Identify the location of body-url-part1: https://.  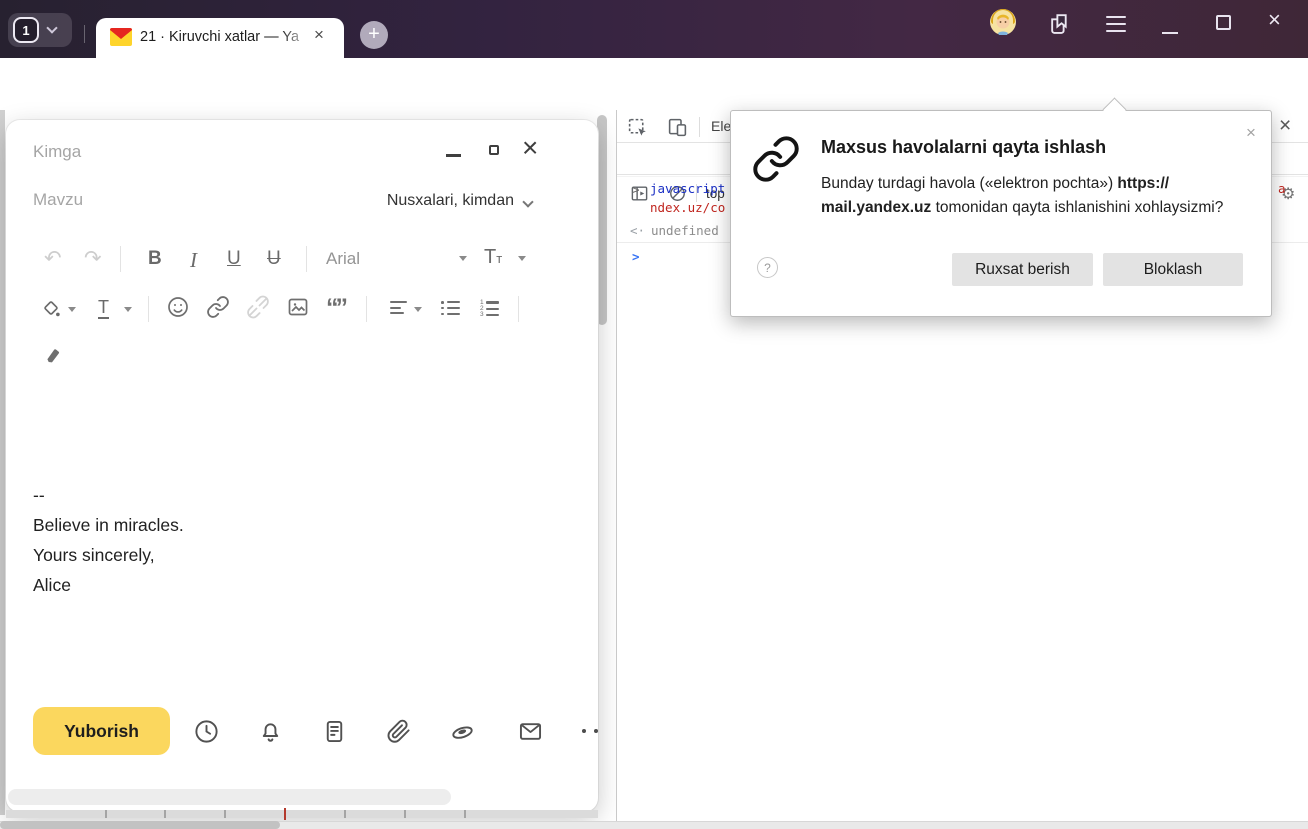
(1143, 183).